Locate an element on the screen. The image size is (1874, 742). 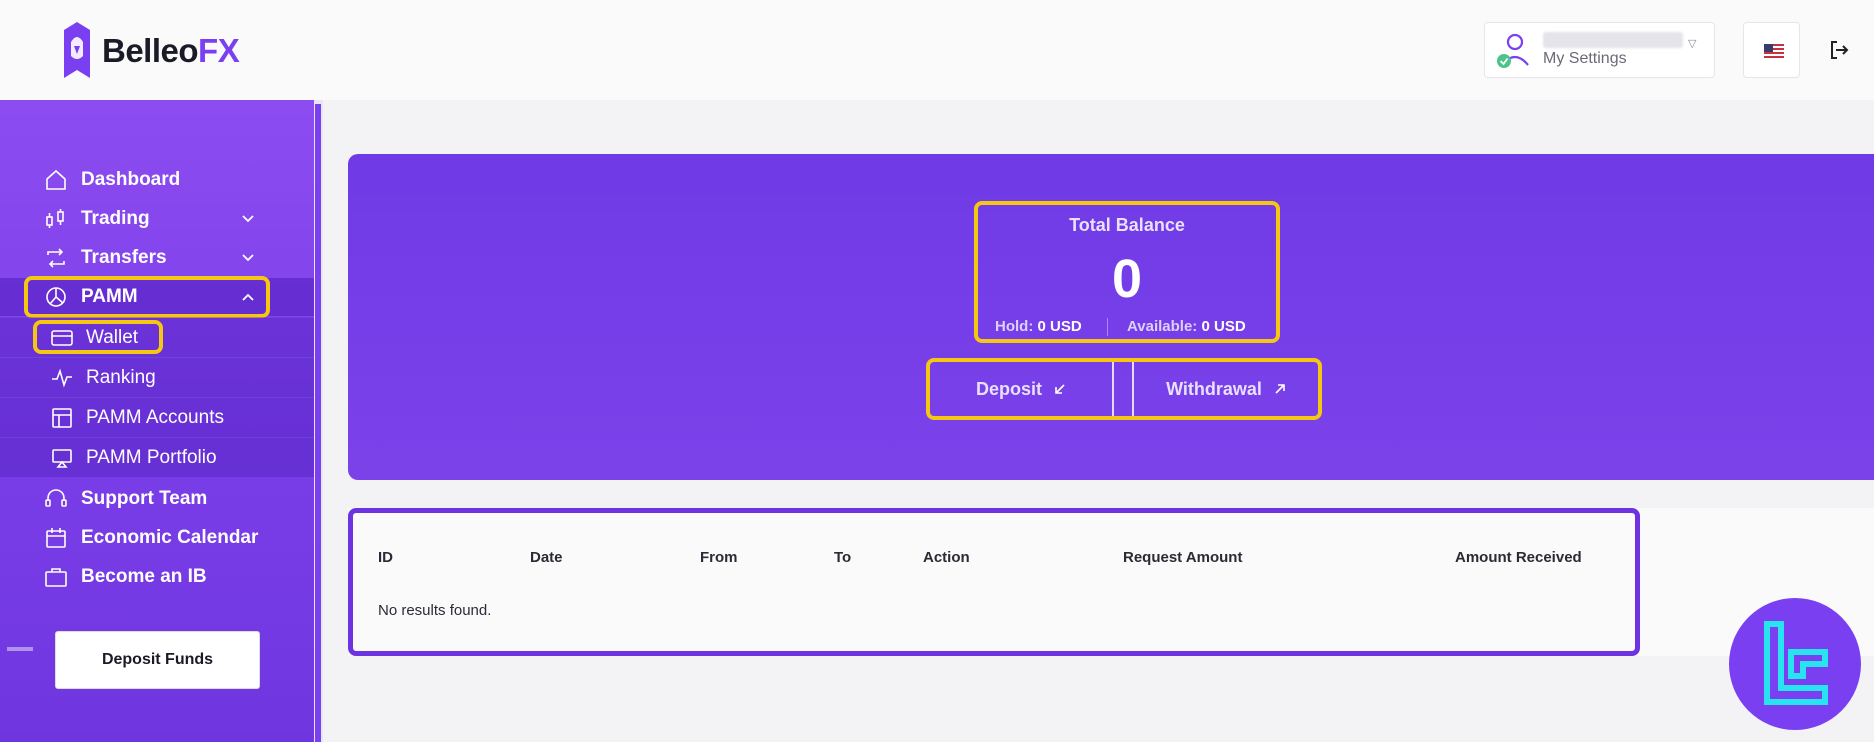
deposit-button-label: Deposit is located at coordinates (1008, 388).